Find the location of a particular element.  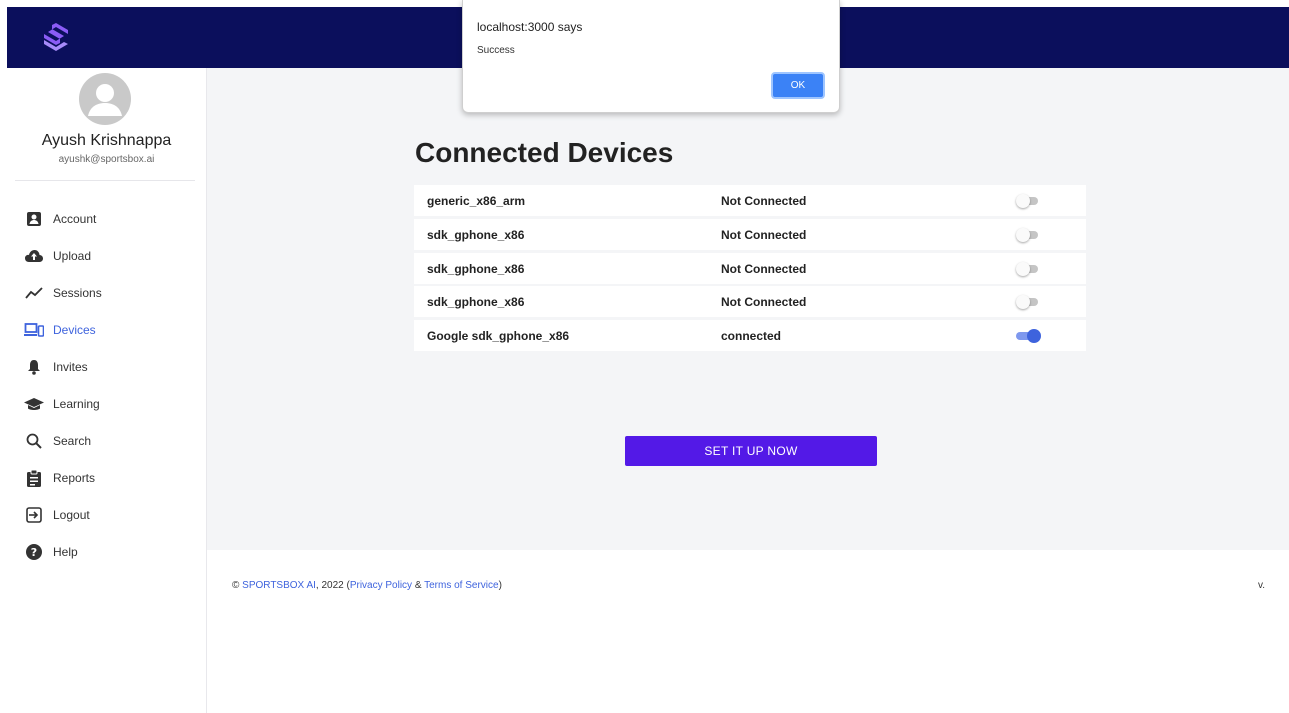

device-row: generic_x86_arm Not Connected is located at coordinates (750, 200).